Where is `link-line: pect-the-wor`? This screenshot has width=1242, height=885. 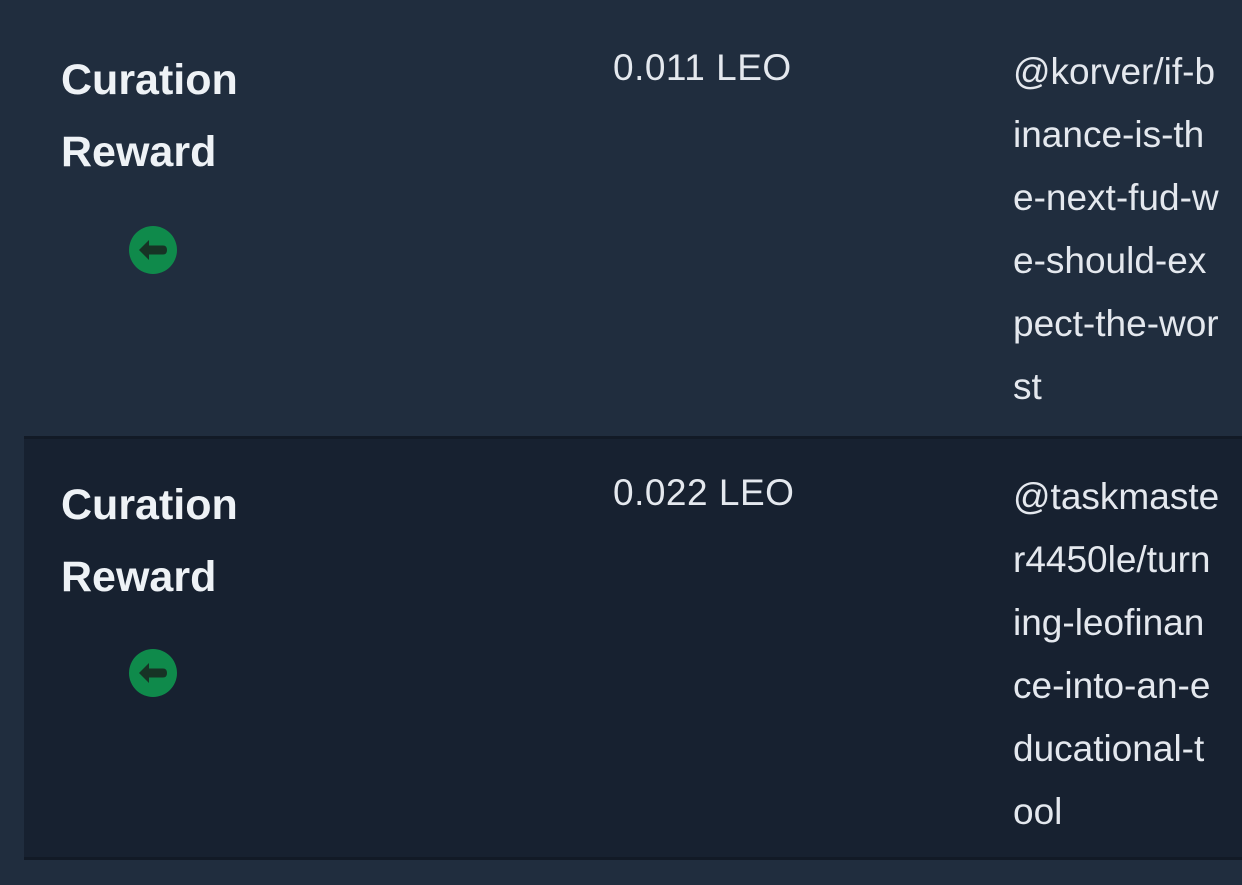 link-line: pect-the-wor is located at coordinates (1116, 323).